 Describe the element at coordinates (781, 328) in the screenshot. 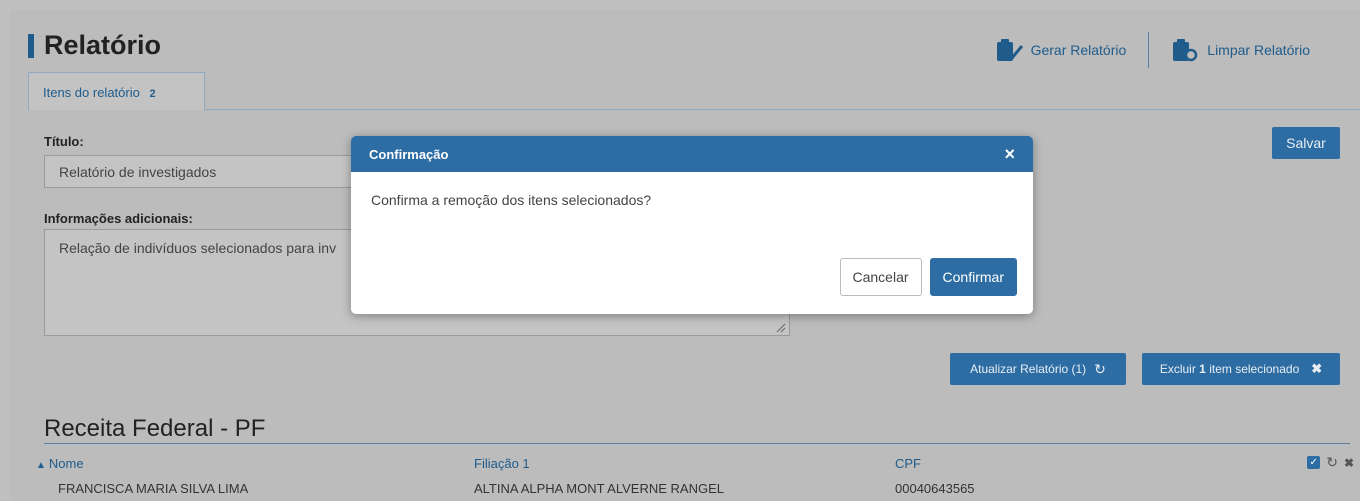

I see `resize-handle-icon` at that location.